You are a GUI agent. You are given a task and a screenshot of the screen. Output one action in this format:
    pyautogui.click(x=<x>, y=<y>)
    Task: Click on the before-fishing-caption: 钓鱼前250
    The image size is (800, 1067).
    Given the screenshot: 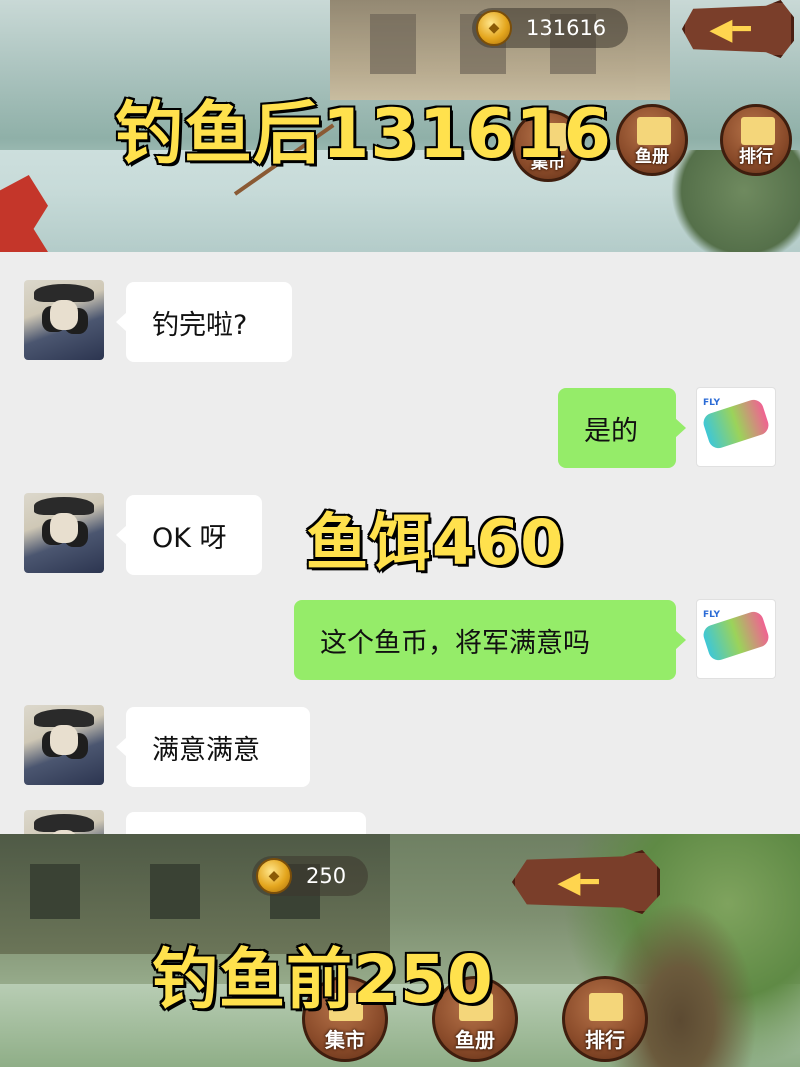 What is the action you would take?
    pyautogui.click(x=323, y=980)
    